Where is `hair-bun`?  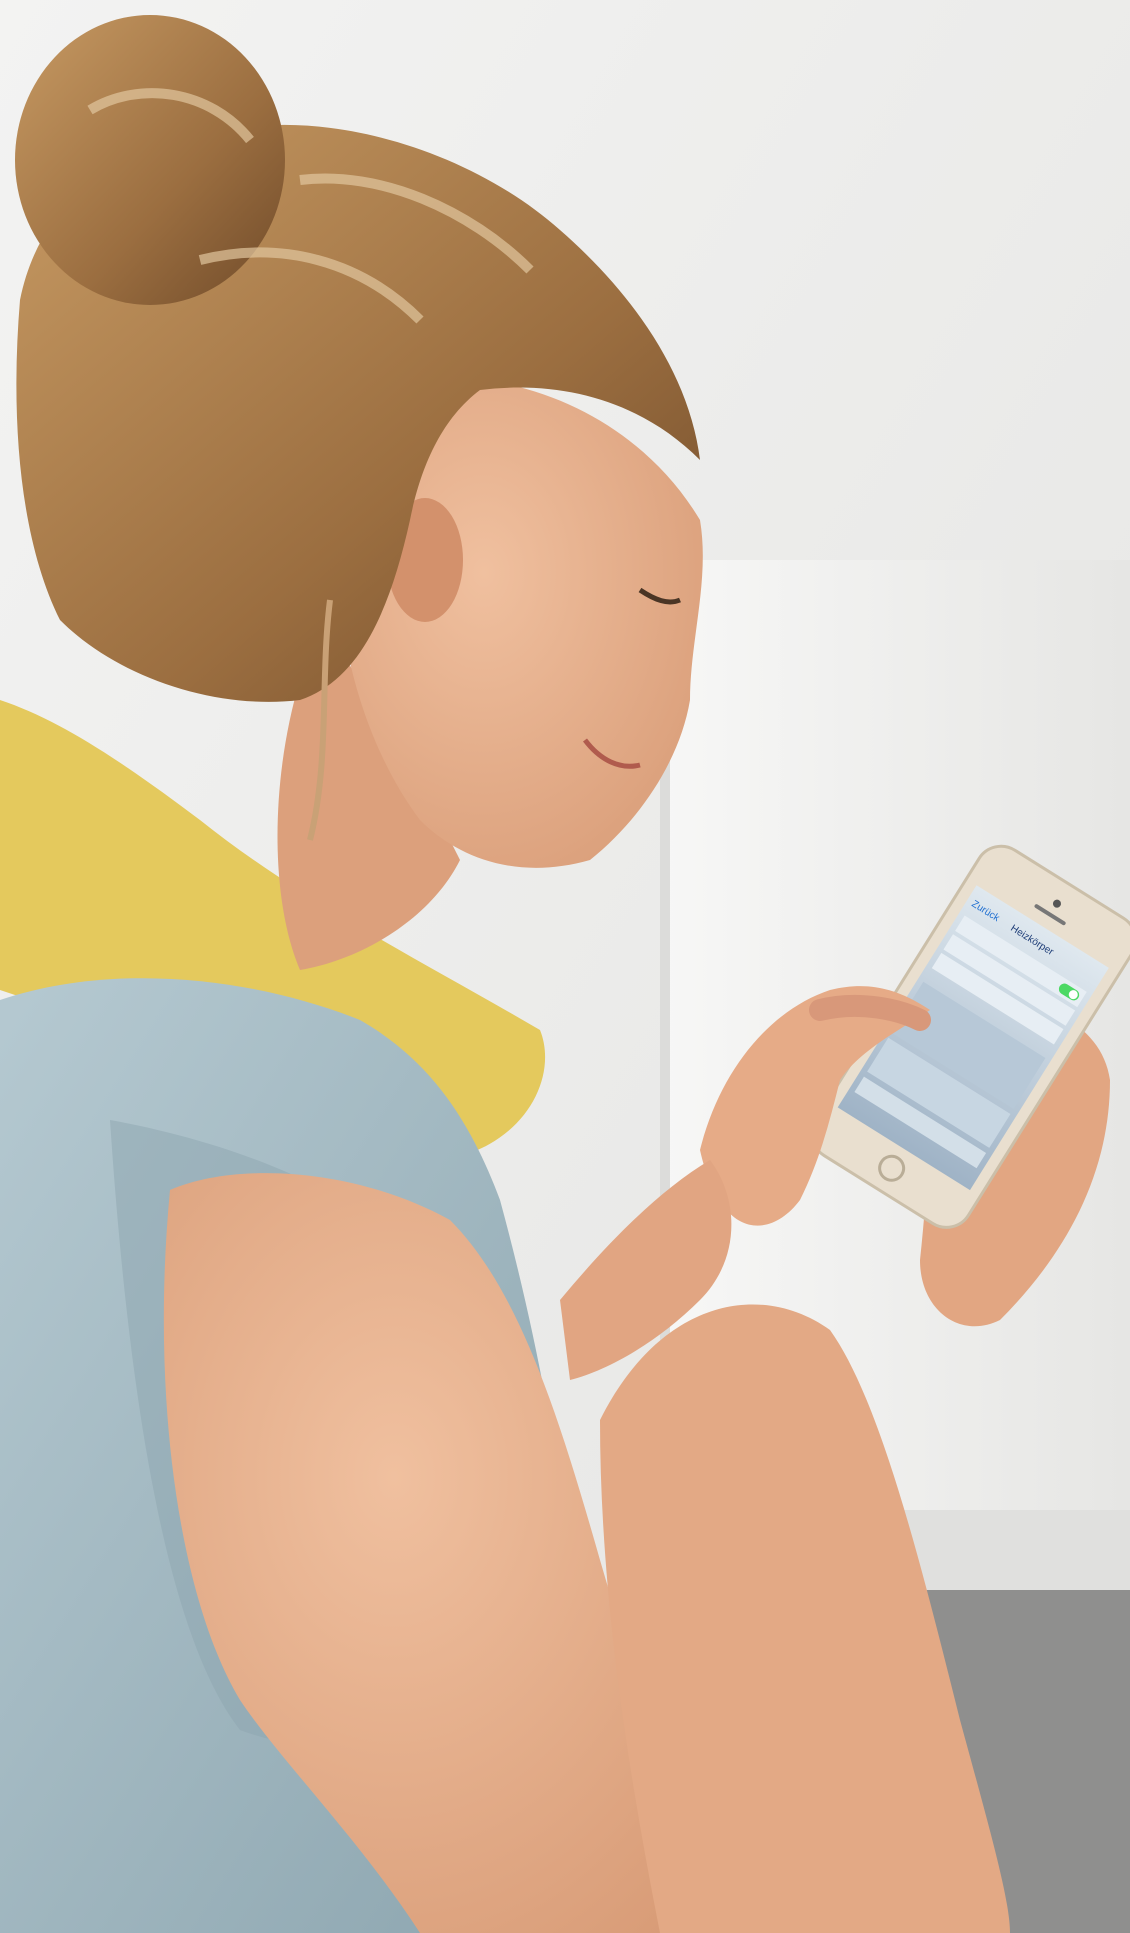
hair-bun is located at coordinates (150, 160).